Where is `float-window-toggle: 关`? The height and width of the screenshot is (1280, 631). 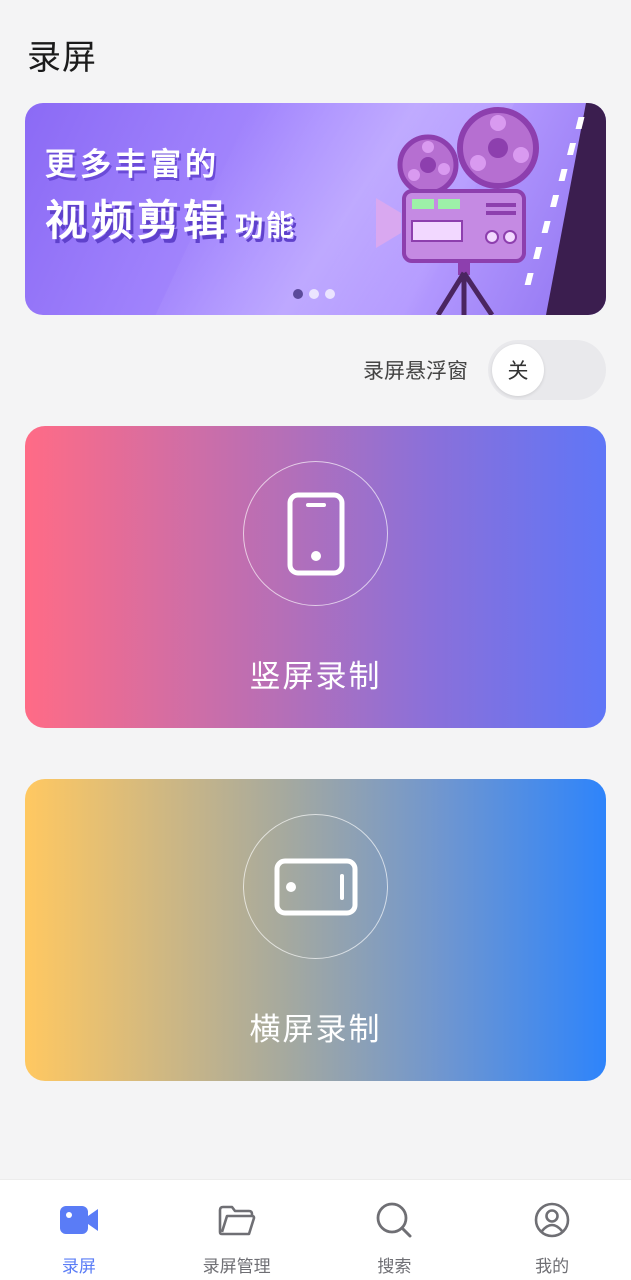 float-window-toggle: 关 is located at coordinates (547, 370).